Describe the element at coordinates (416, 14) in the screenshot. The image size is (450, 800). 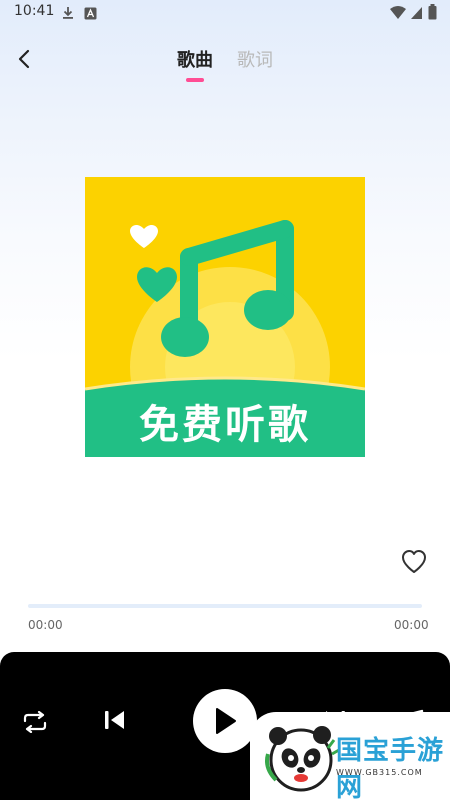
I see `signal-icon` at that location.